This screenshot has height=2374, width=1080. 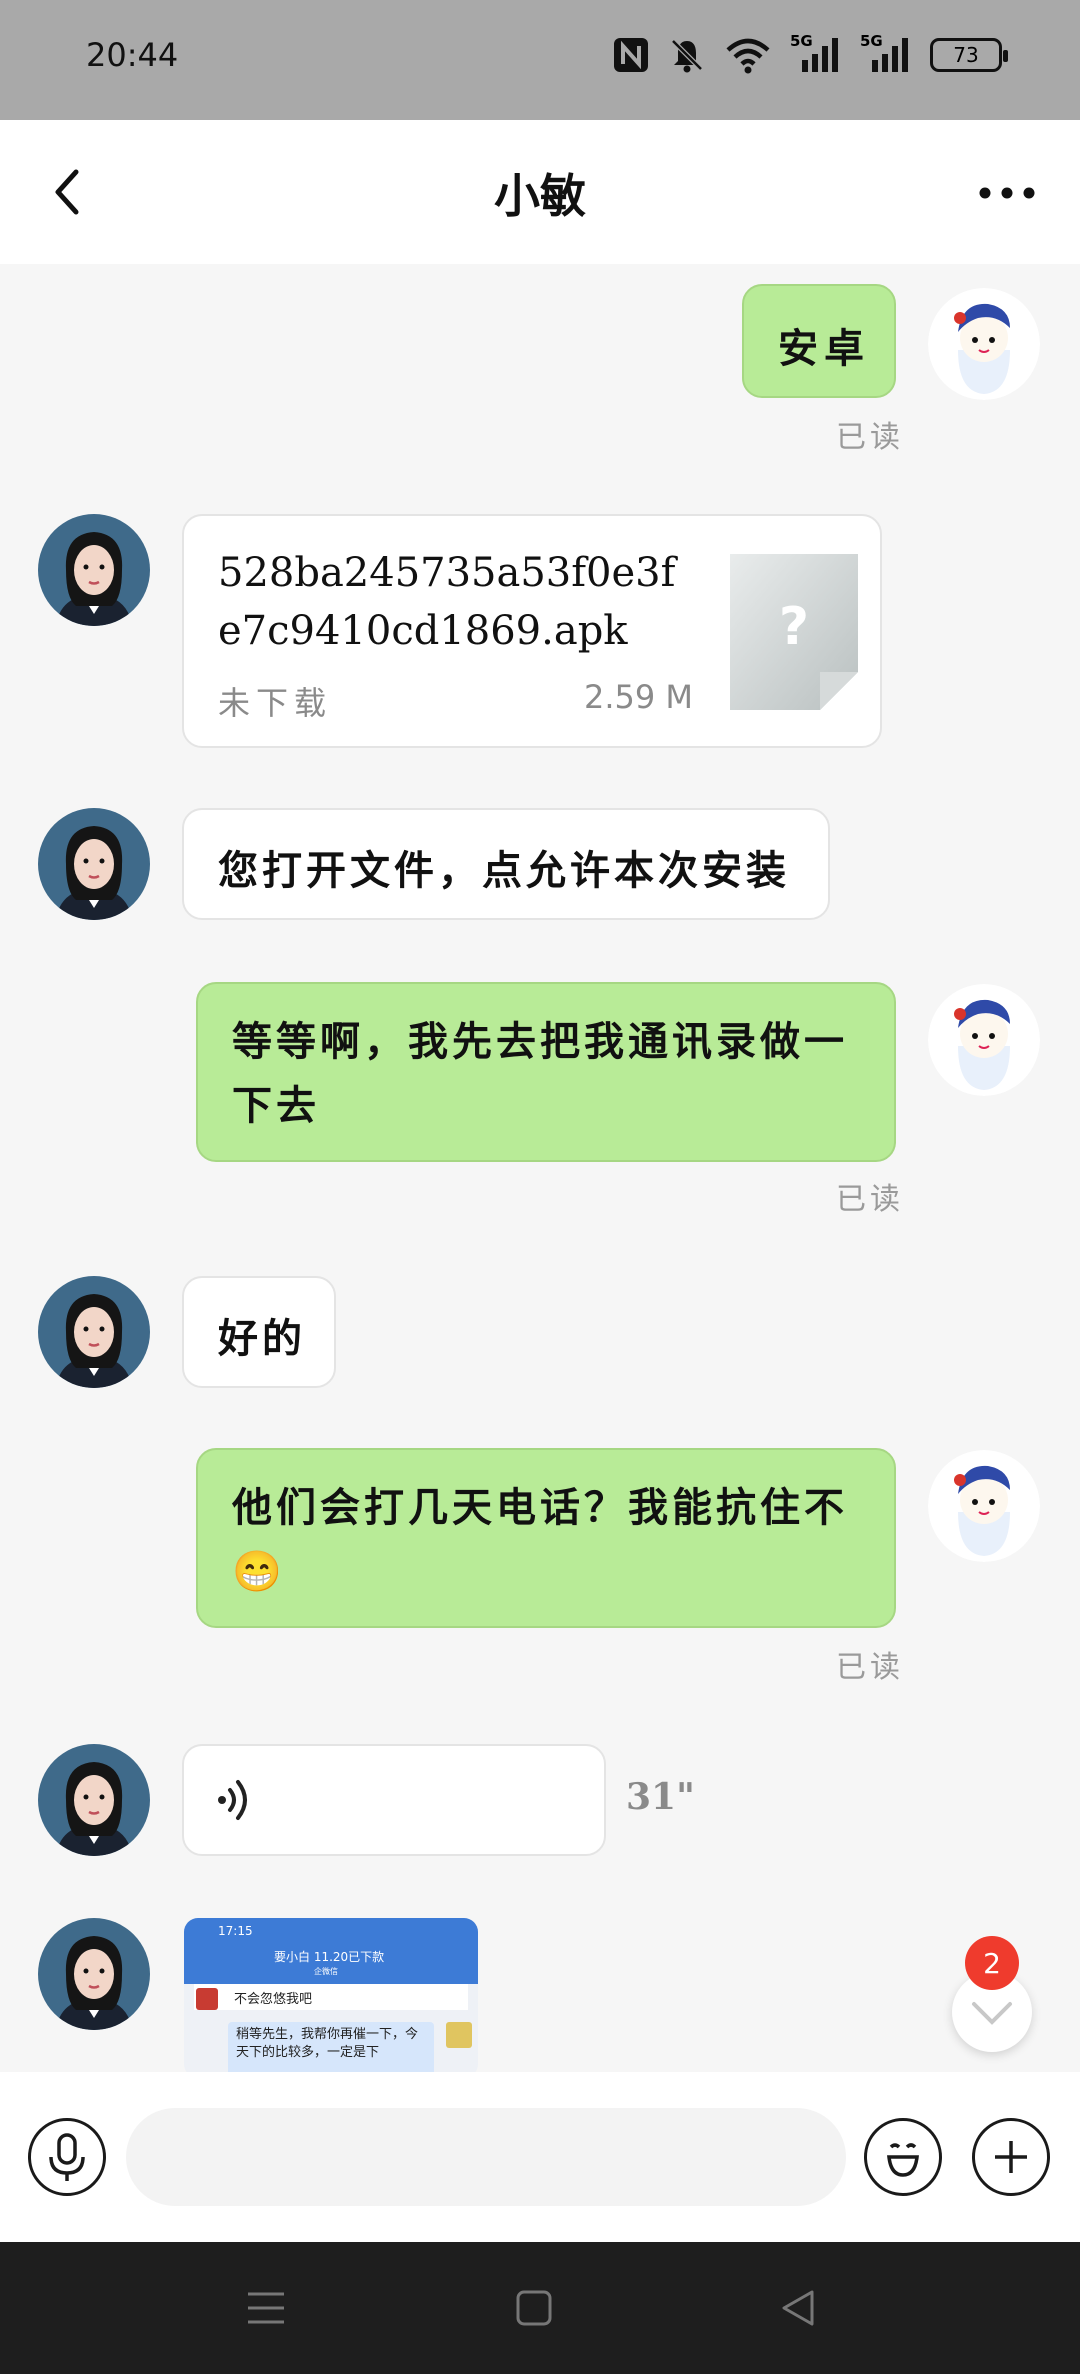 What do you see at coordinates (275, 703) in the screenshot?
I see `file-download-status: 未下载` at bounding box center [275, 703].